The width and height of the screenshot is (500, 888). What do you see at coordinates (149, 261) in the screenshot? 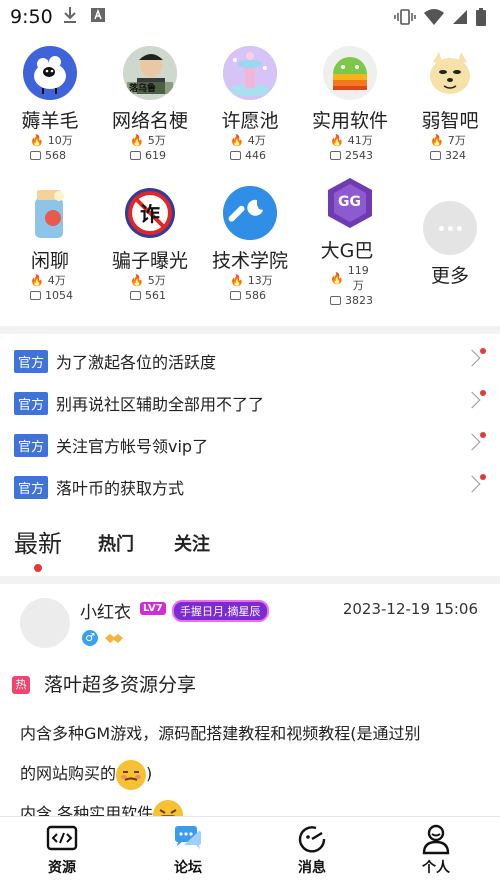
I see `forum-name: 骗子曝光` at bounding box center [149, 261].